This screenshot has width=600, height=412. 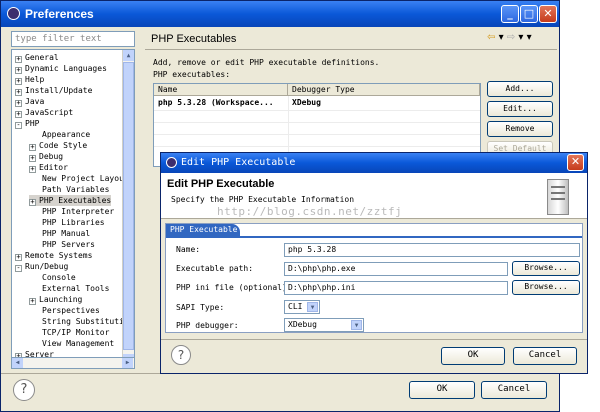 I want to click on dialog-titlebar: Edit PHP Executable ✕, so click(x=374, y=163).